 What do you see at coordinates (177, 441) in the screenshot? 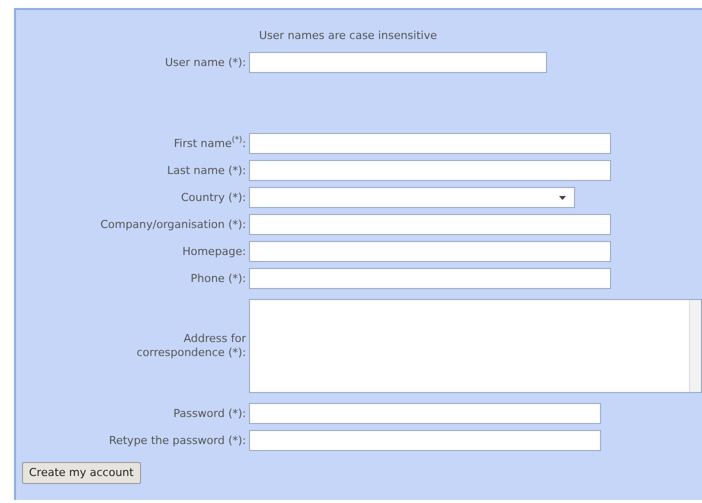
I see `field-label: Retype the password (*):` at bounding box center [177, 441].